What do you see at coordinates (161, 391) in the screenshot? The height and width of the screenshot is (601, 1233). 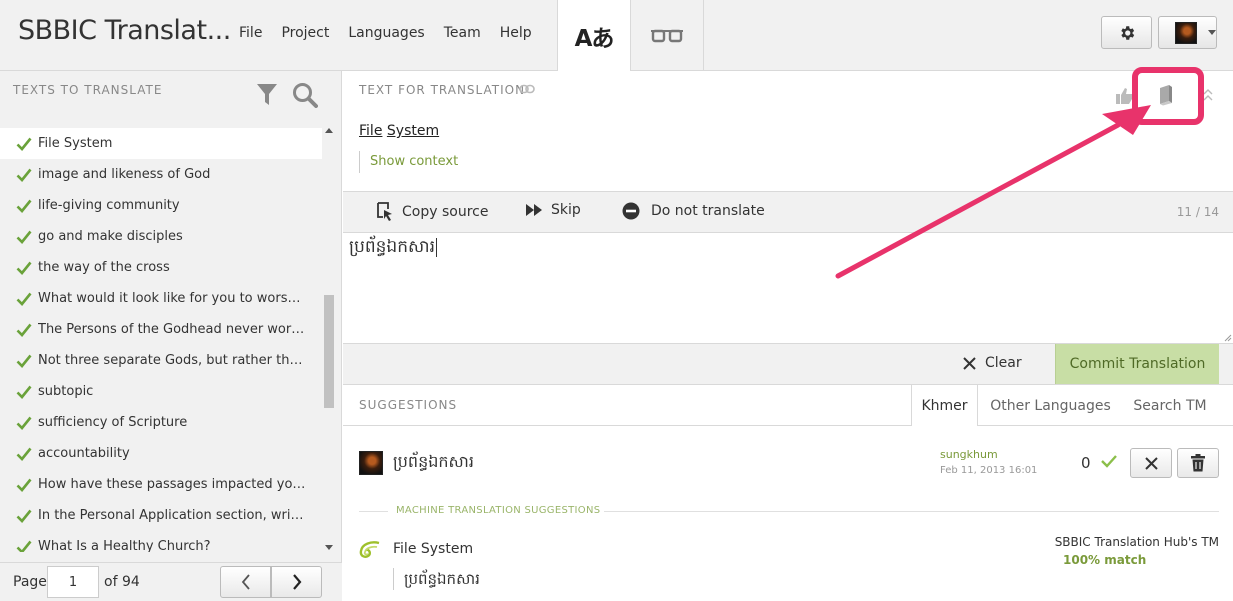 I see `list-item: subtopic` at bounding box center [161, 391].